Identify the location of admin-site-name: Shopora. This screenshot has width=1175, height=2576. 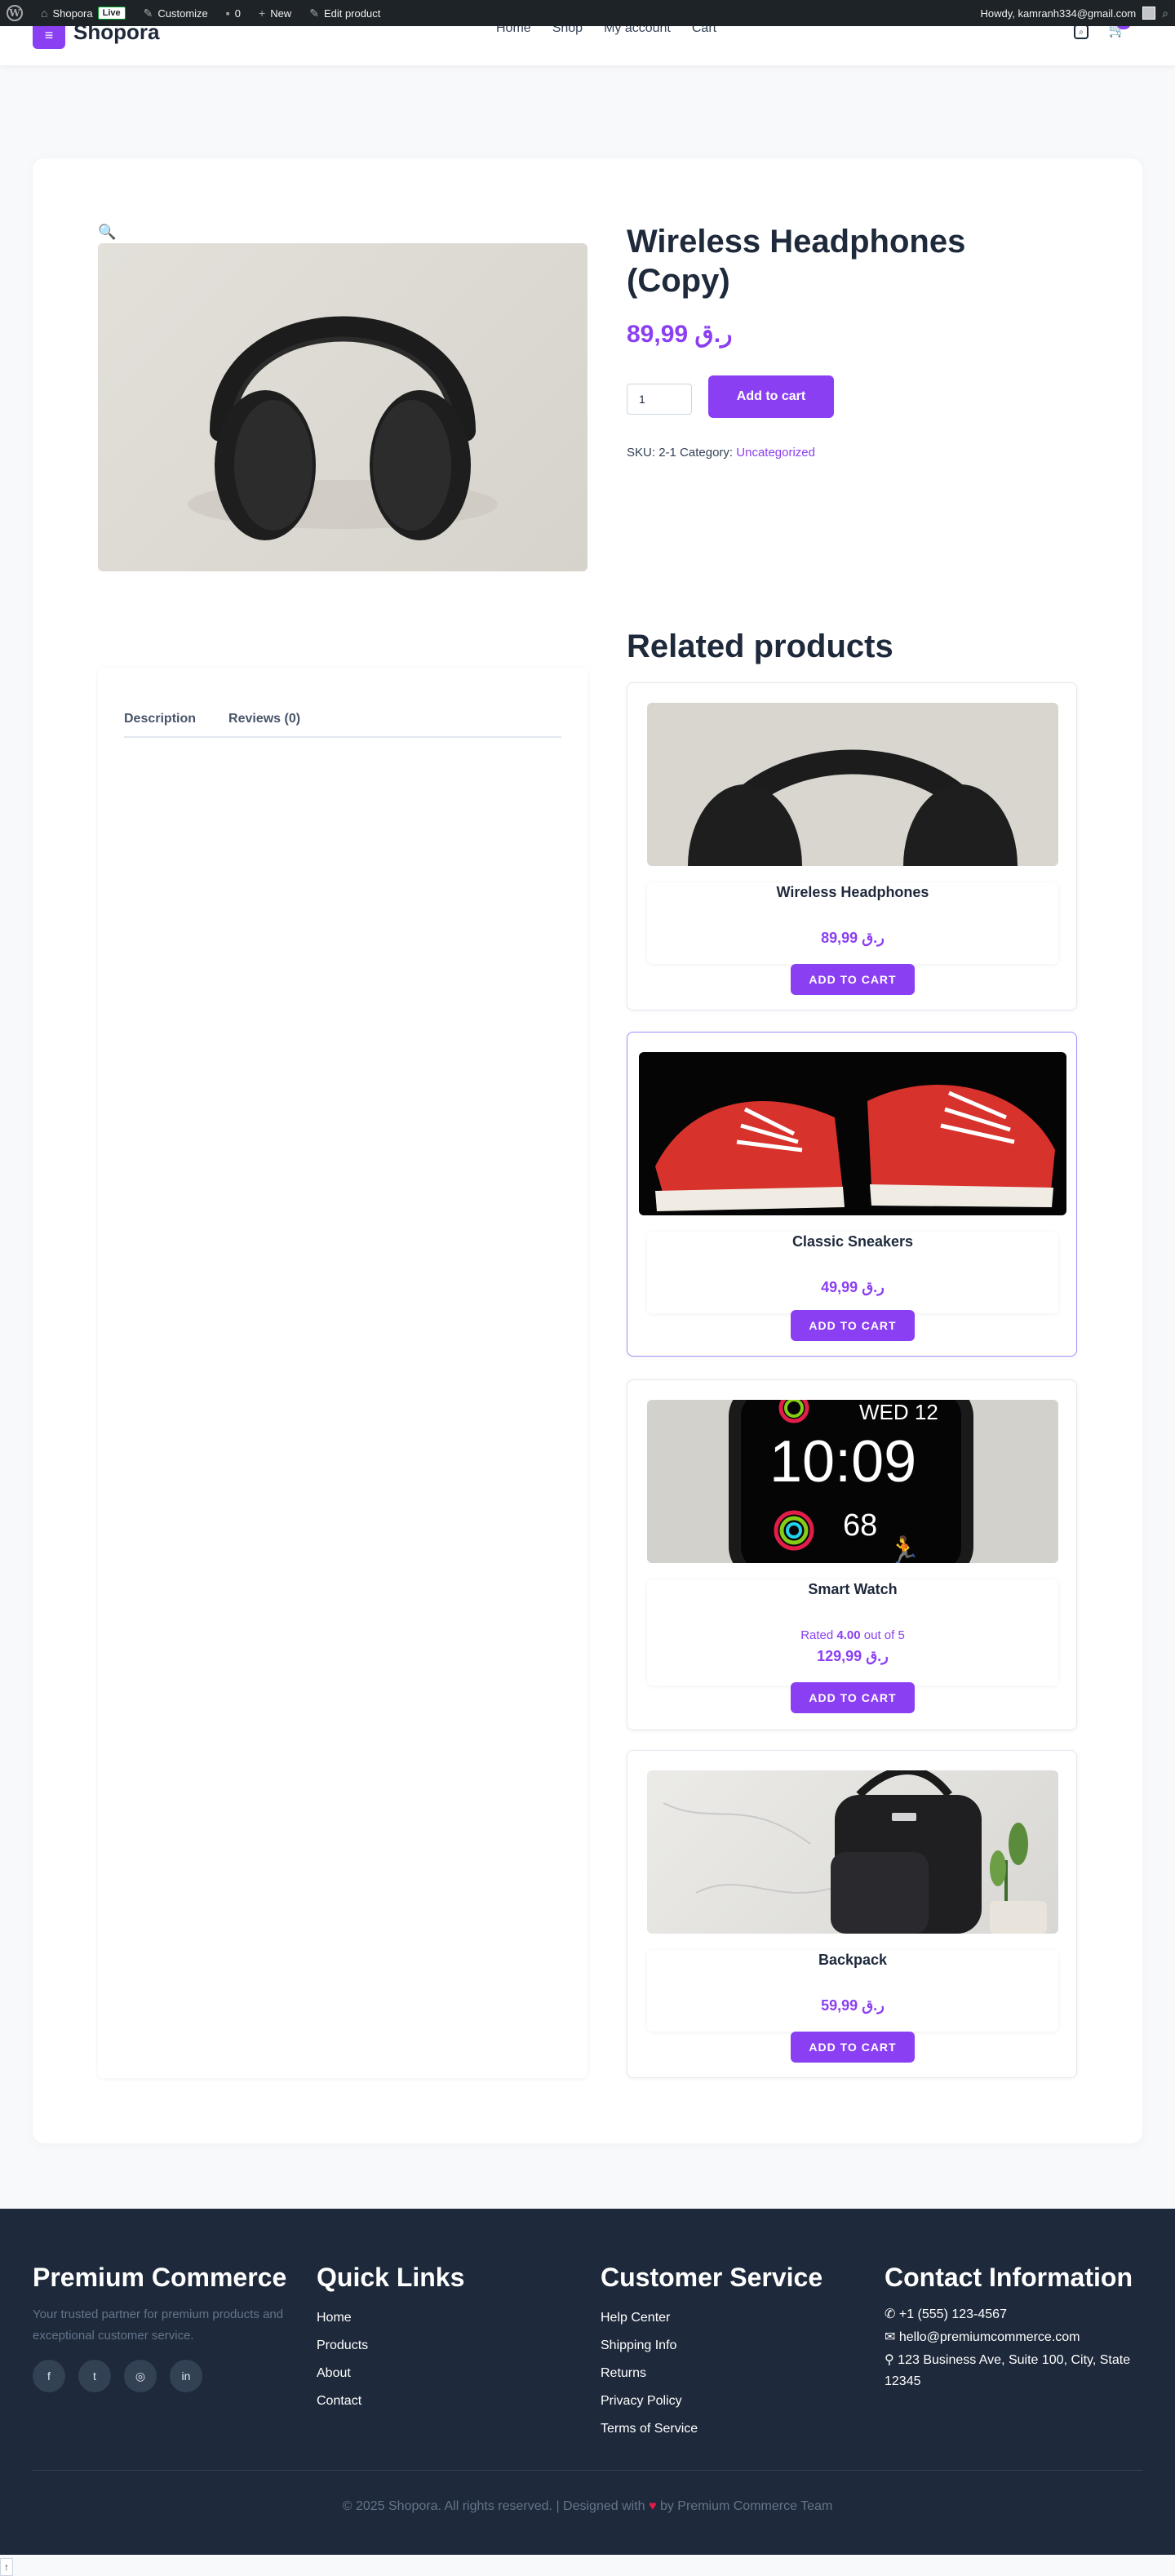
(72, 13).